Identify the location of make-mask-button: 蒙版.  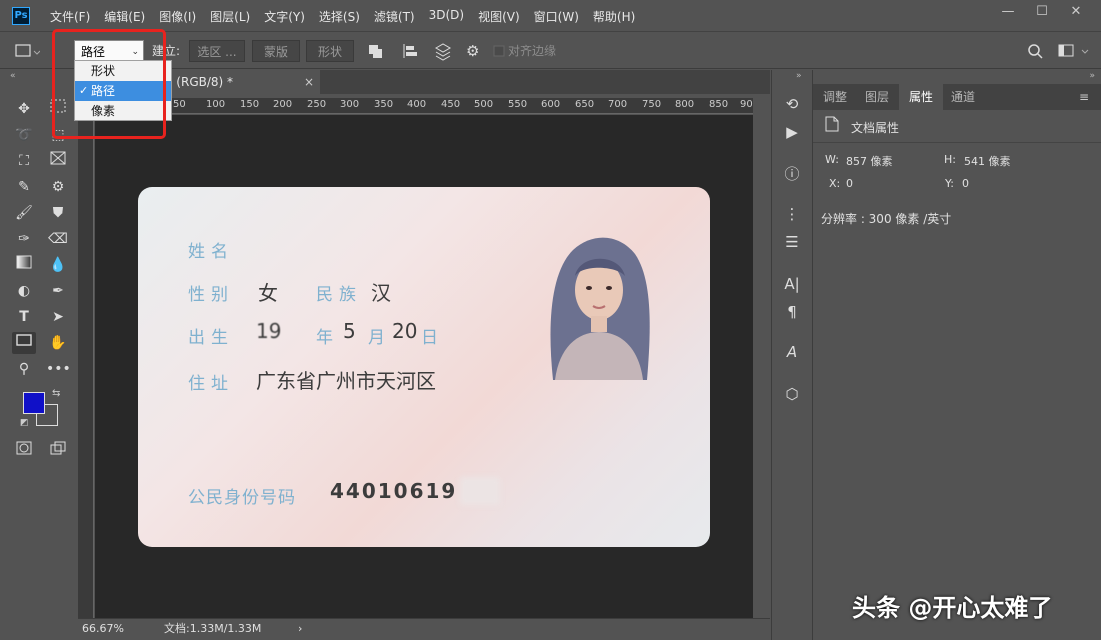
(276, 51).